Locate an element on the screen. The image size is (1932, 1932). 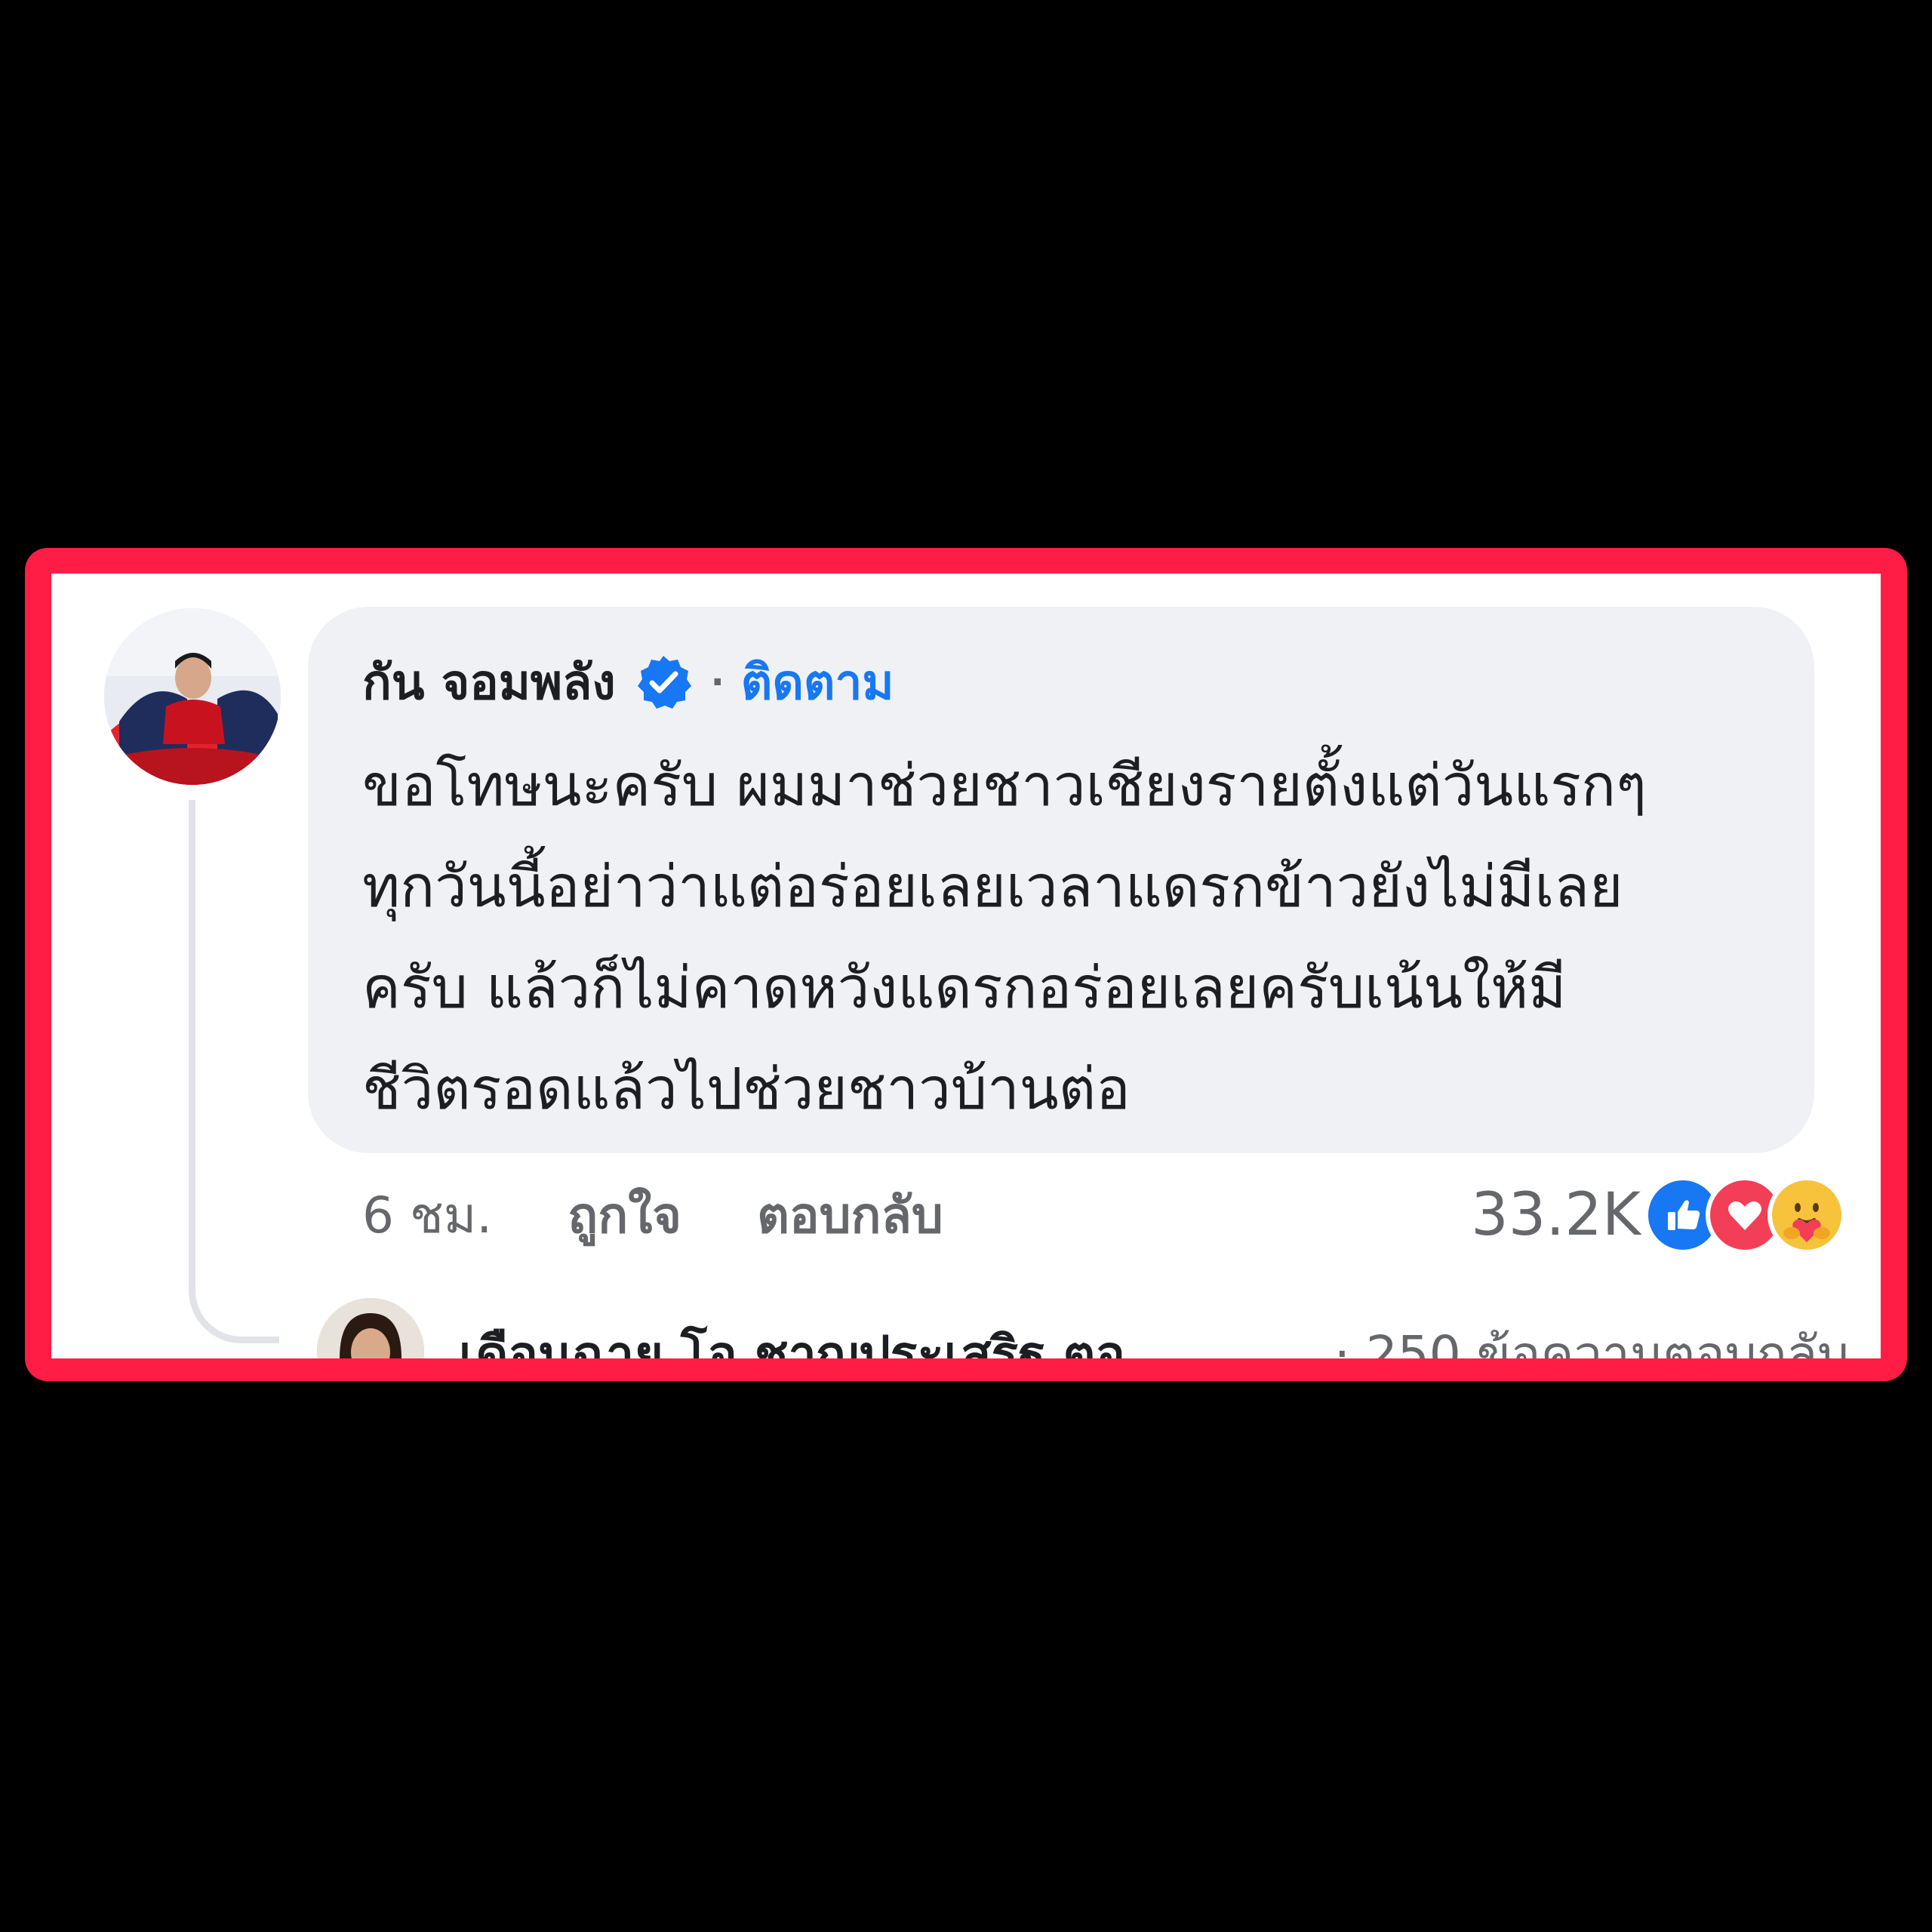
follow-button: ติดตาม is located at coordinates (817, 682).